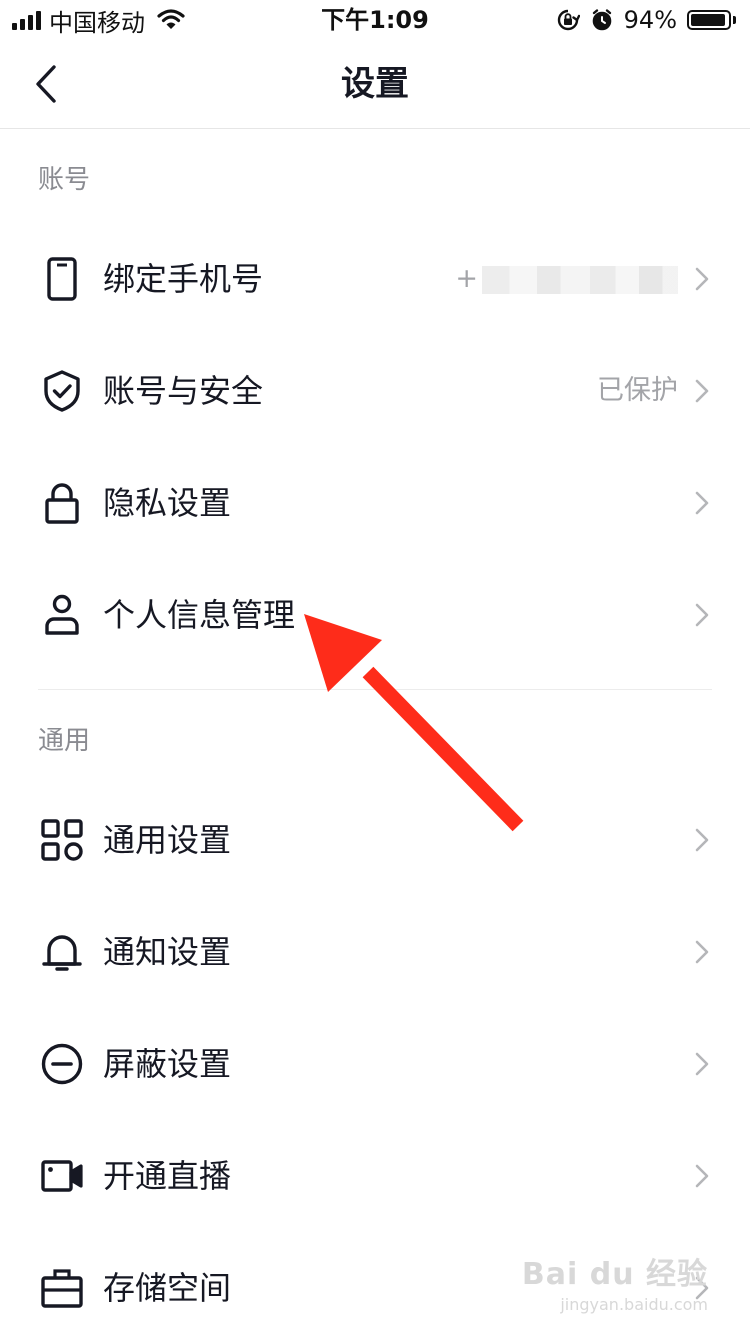  I want to click on section-header-account: 账号, so click(64, 180).